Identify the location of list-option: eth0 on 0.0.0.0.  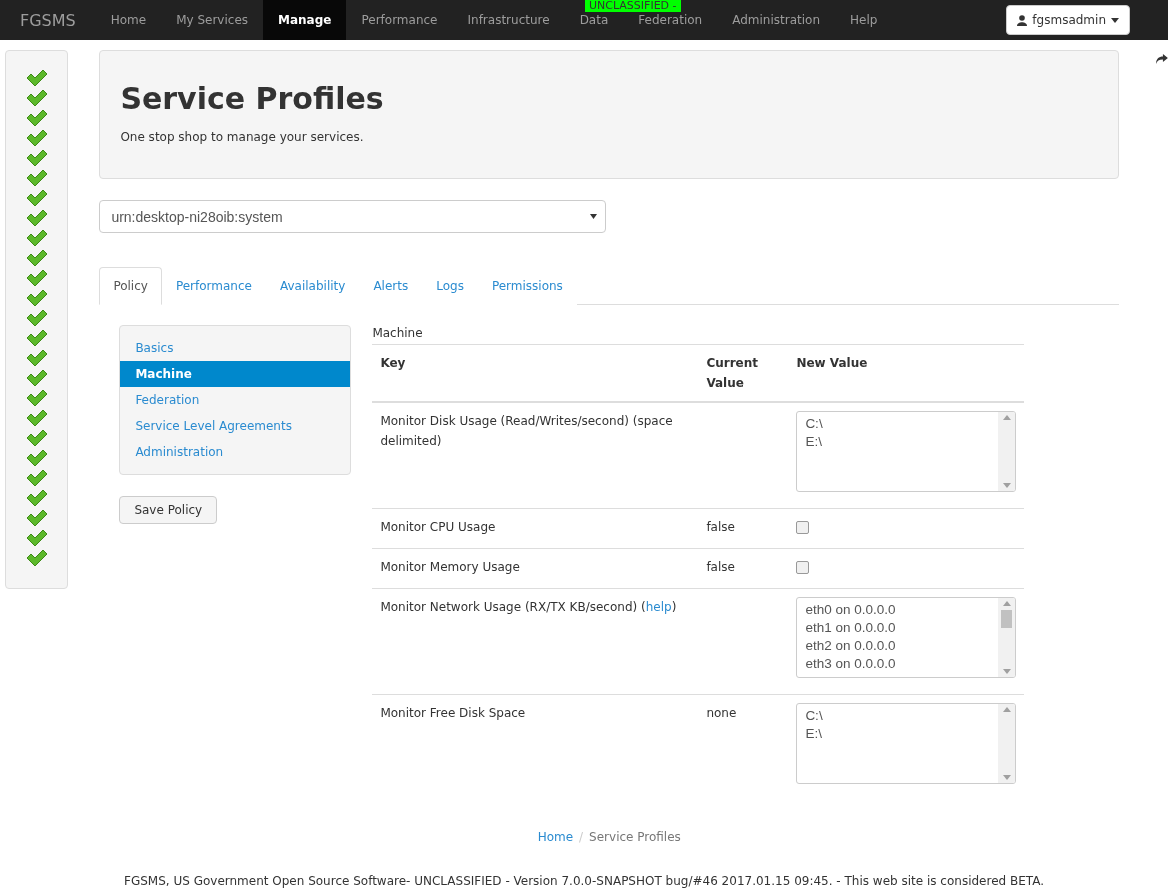
(898, 610).